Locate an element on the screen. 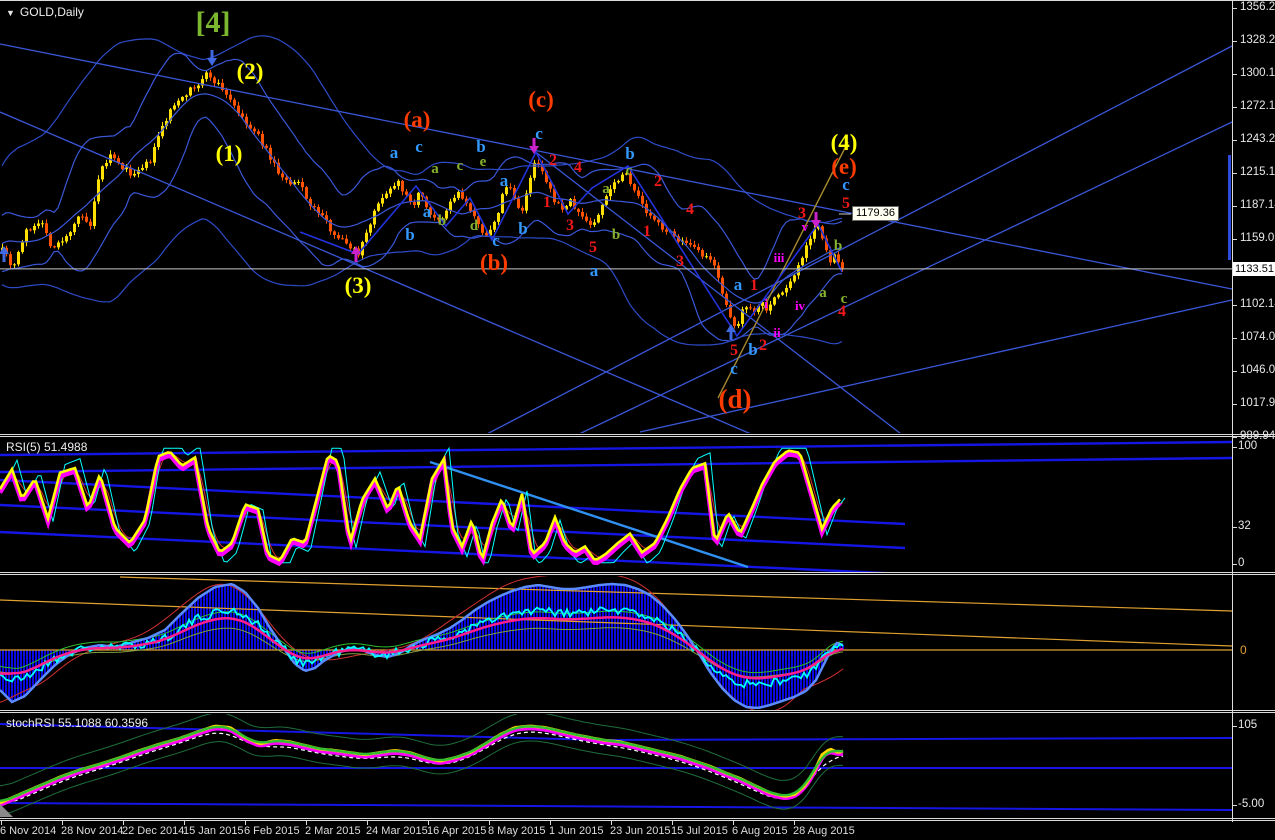 Image resolution: width=1275 pixels, height=840 pixels. time-tick-label: 1 Jun 2015 is located at coordinates (576, 831).